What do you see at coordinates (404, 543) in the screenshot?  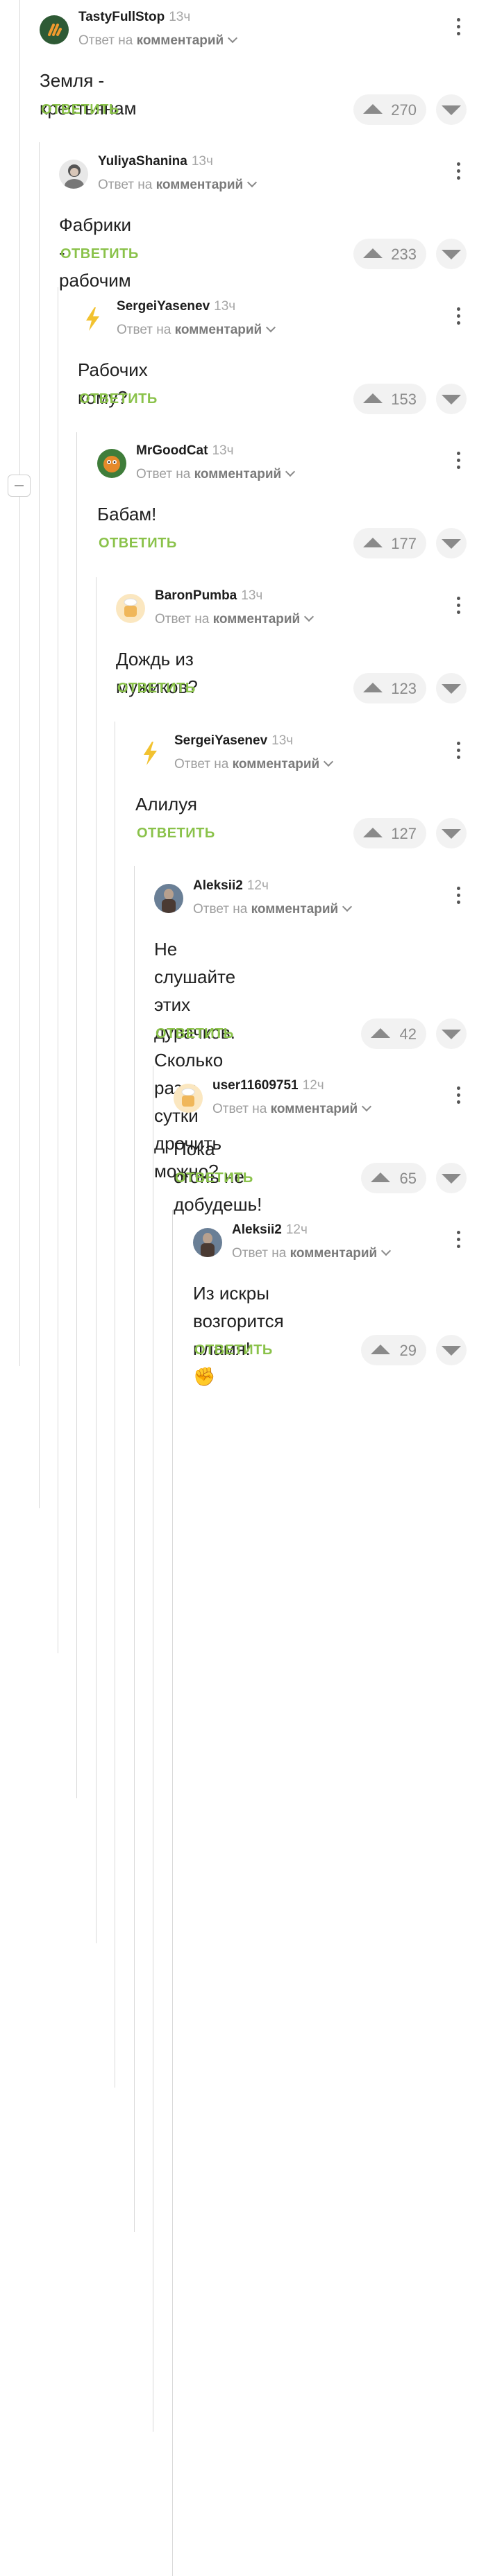 I see `comment-score: 177` at bounding box center [404, 543].